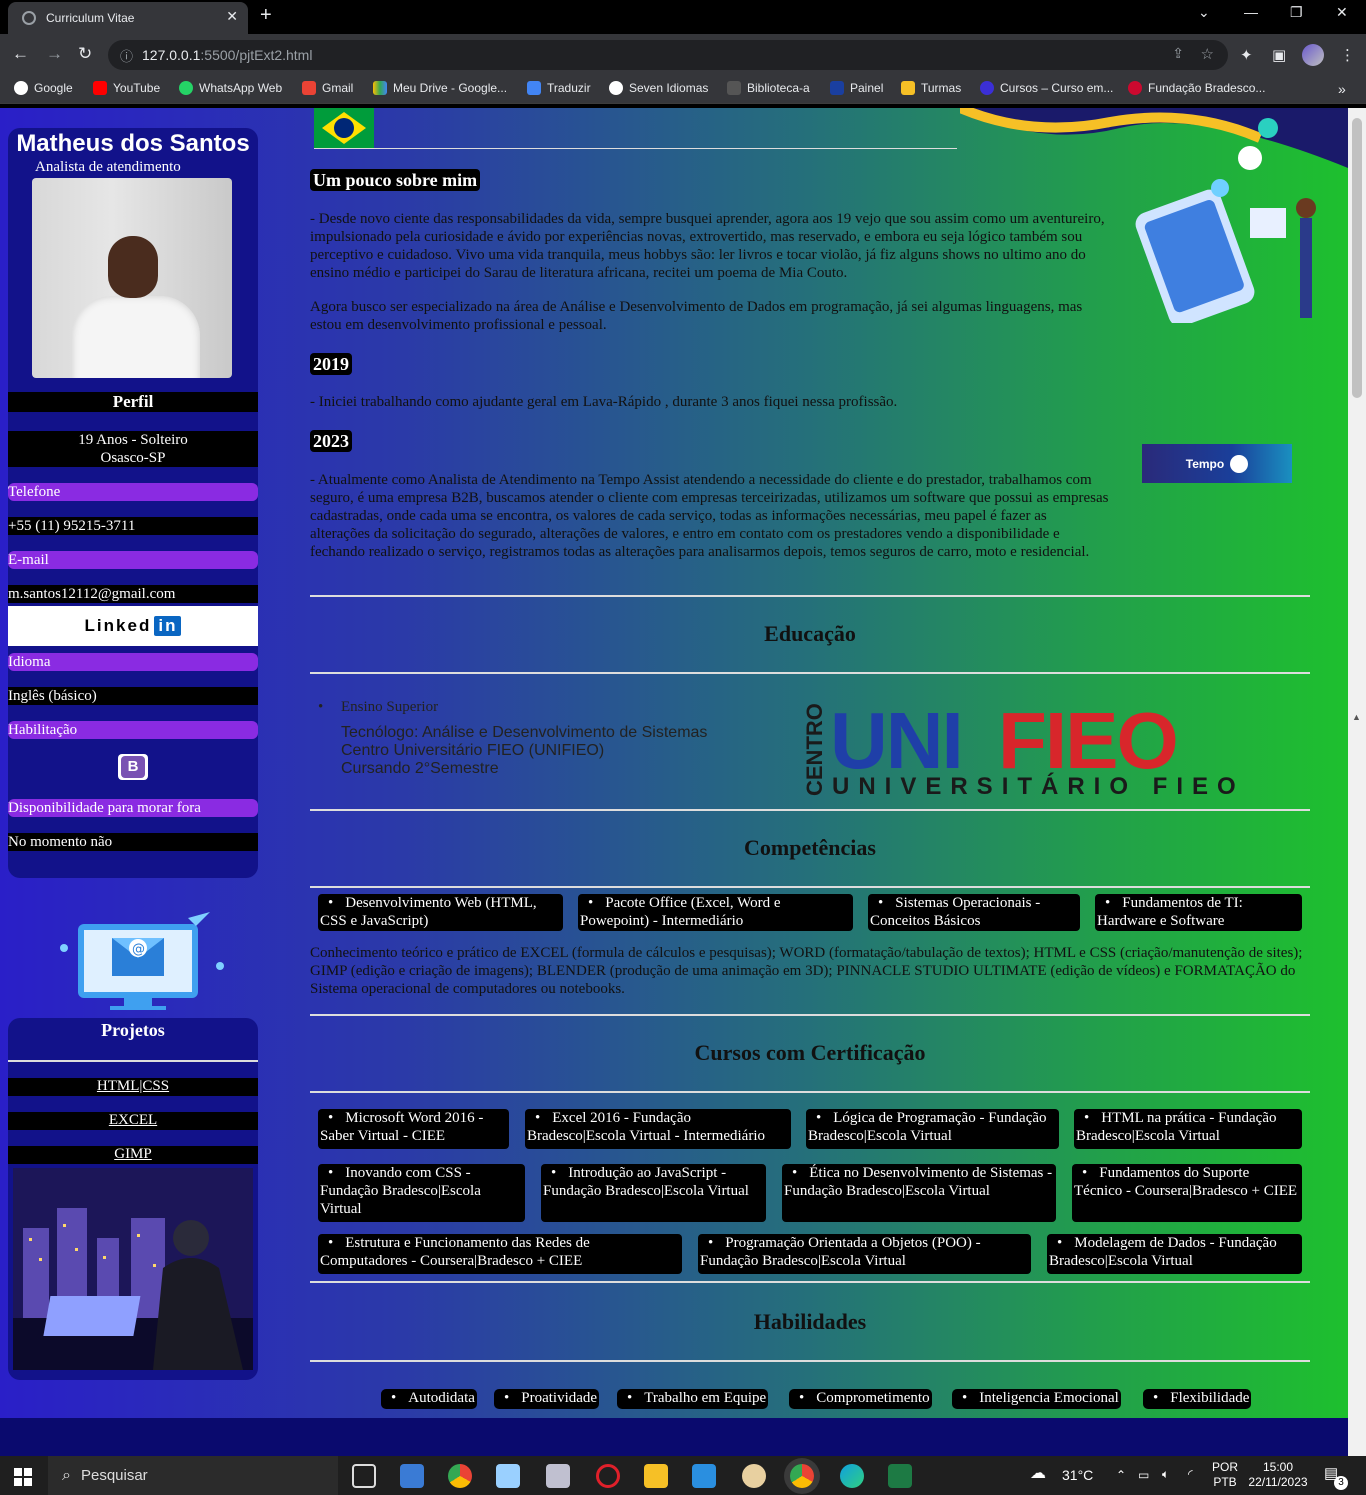  What do you see at coordinates (133, 1199) in the screenshot?
I see `projects-box: Projetos HTML|CSS EXCEL GIMP` at bounding box center [133, 1199].